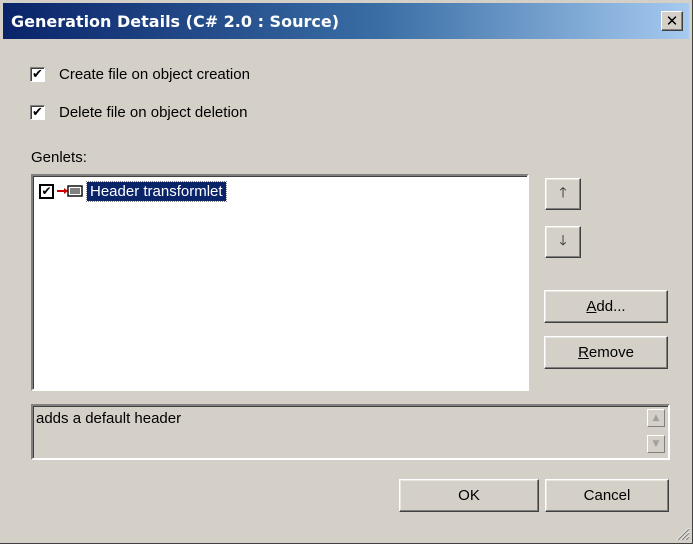 Image resolution: width=693 pixels, height=544 pixels. I want to click on remove-button-label: Remove, so click(606, 352).